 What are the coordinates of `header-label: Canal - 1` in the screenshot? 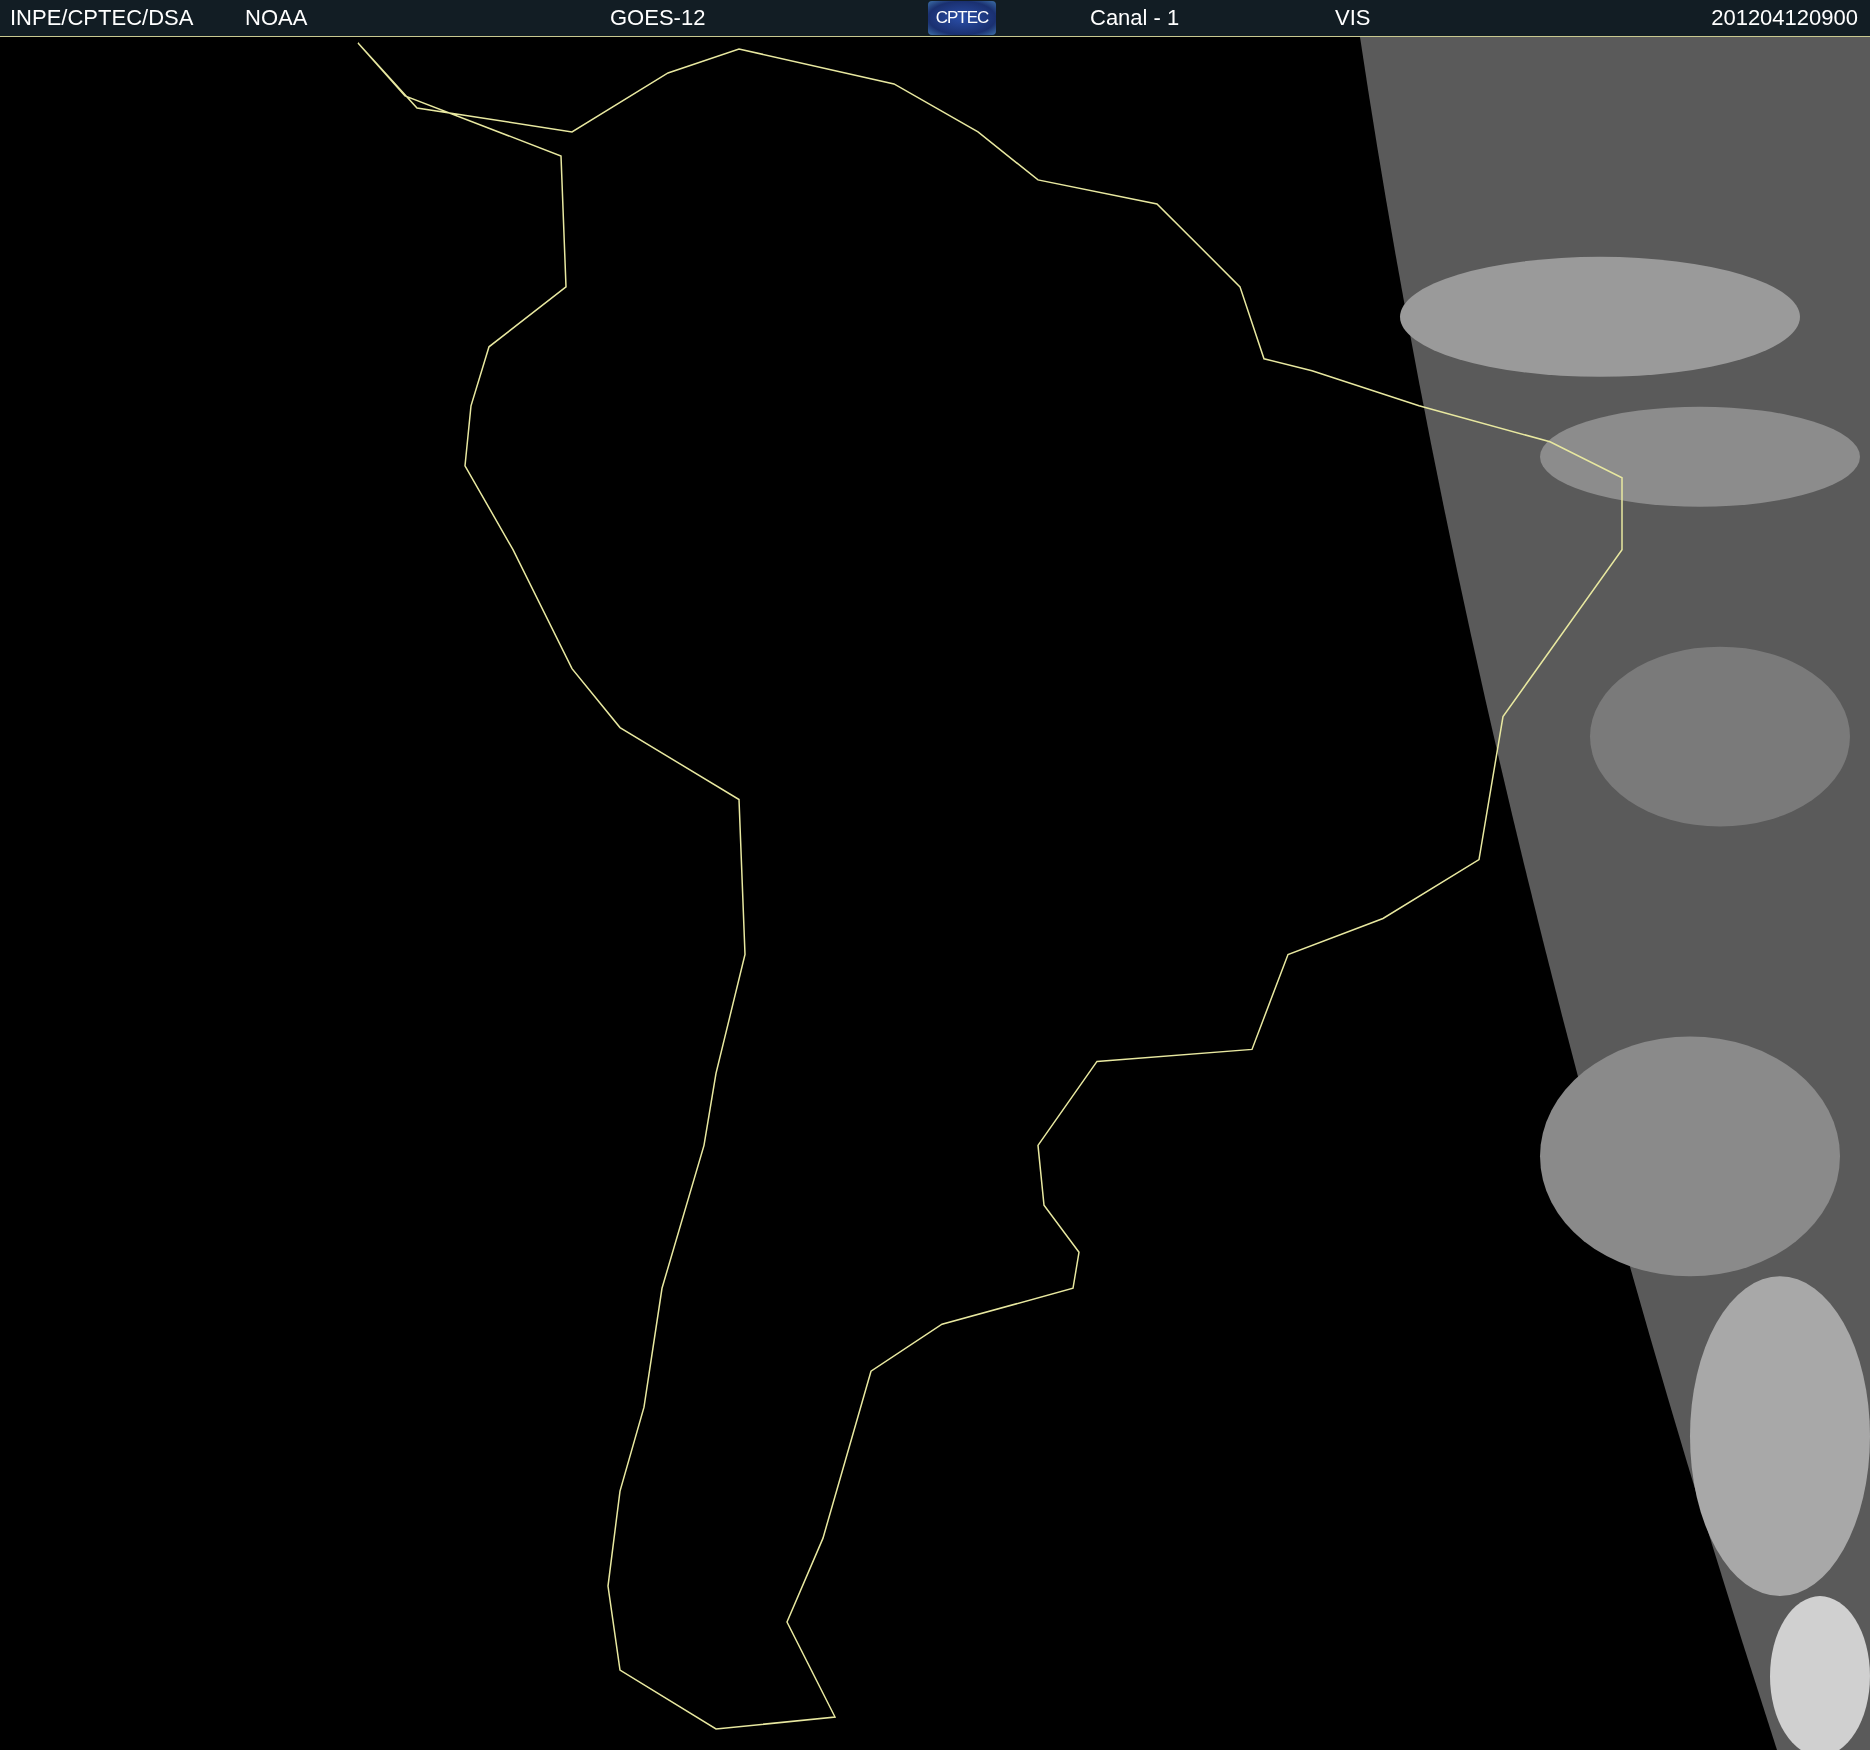 It's located at (1135, 18).